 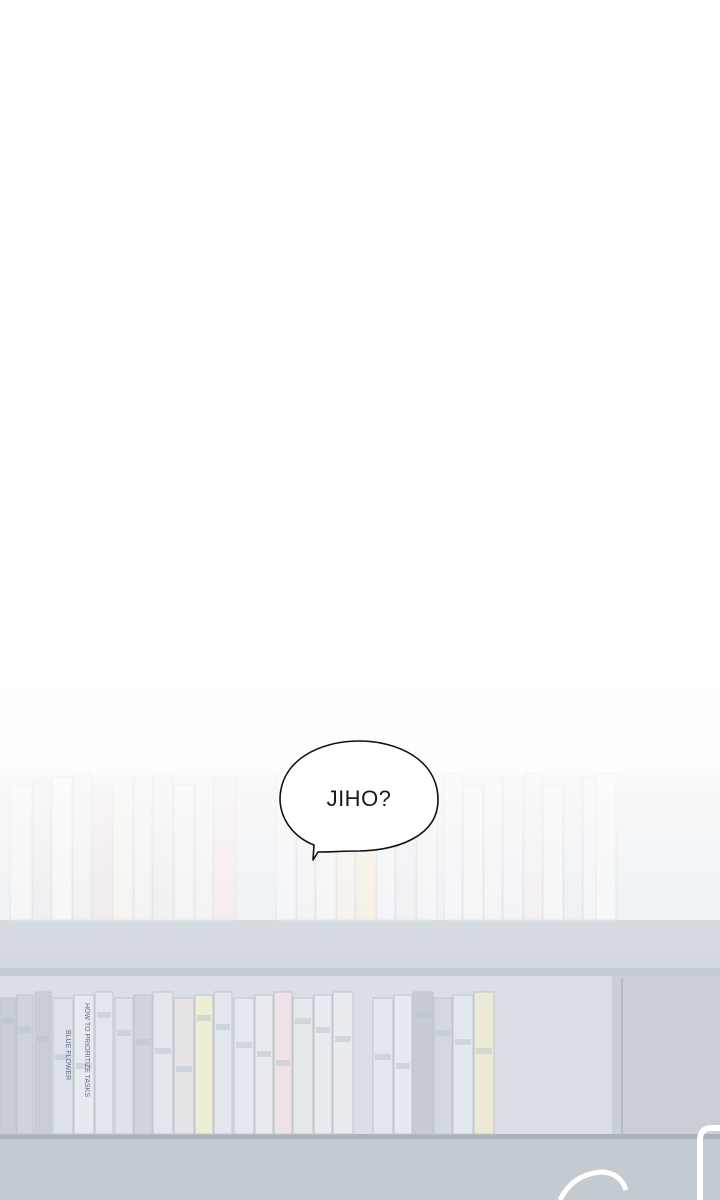 What do you see at coordinates (67, 1055) in the screenshot?
I see `book-spine-text: BLUE FLOWER` at bounding box center [67, 1055].